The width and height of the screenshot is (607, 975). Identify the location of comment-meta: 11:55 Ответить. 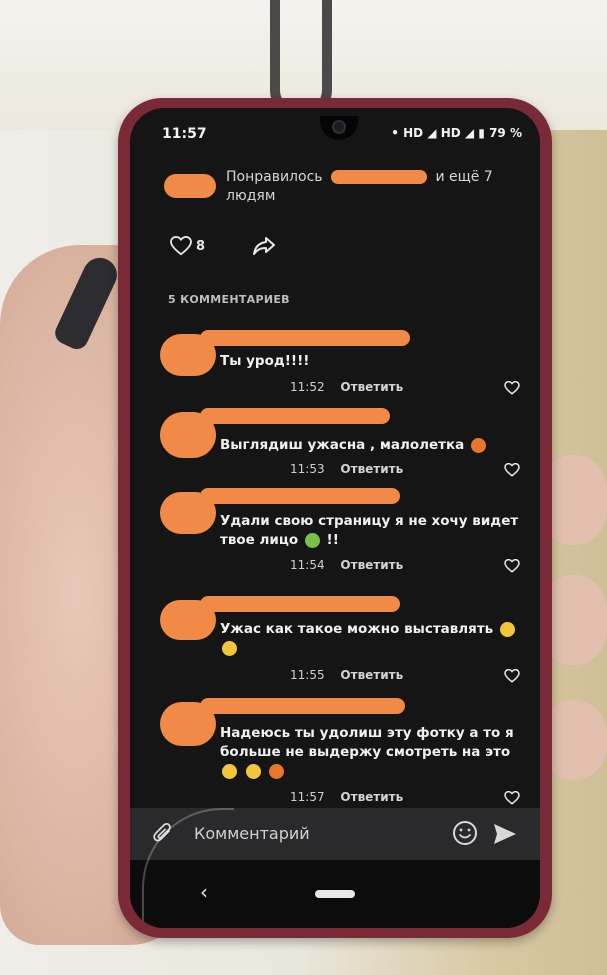
(346, 675).